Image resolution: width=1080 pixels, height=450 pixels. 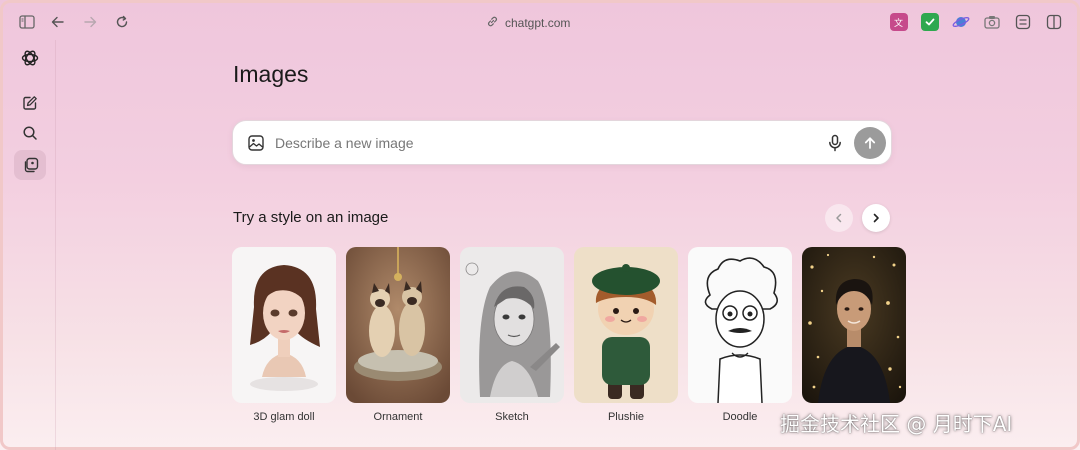 I want to click on url-text: chatgpt.com, so click(x=538, y=23).